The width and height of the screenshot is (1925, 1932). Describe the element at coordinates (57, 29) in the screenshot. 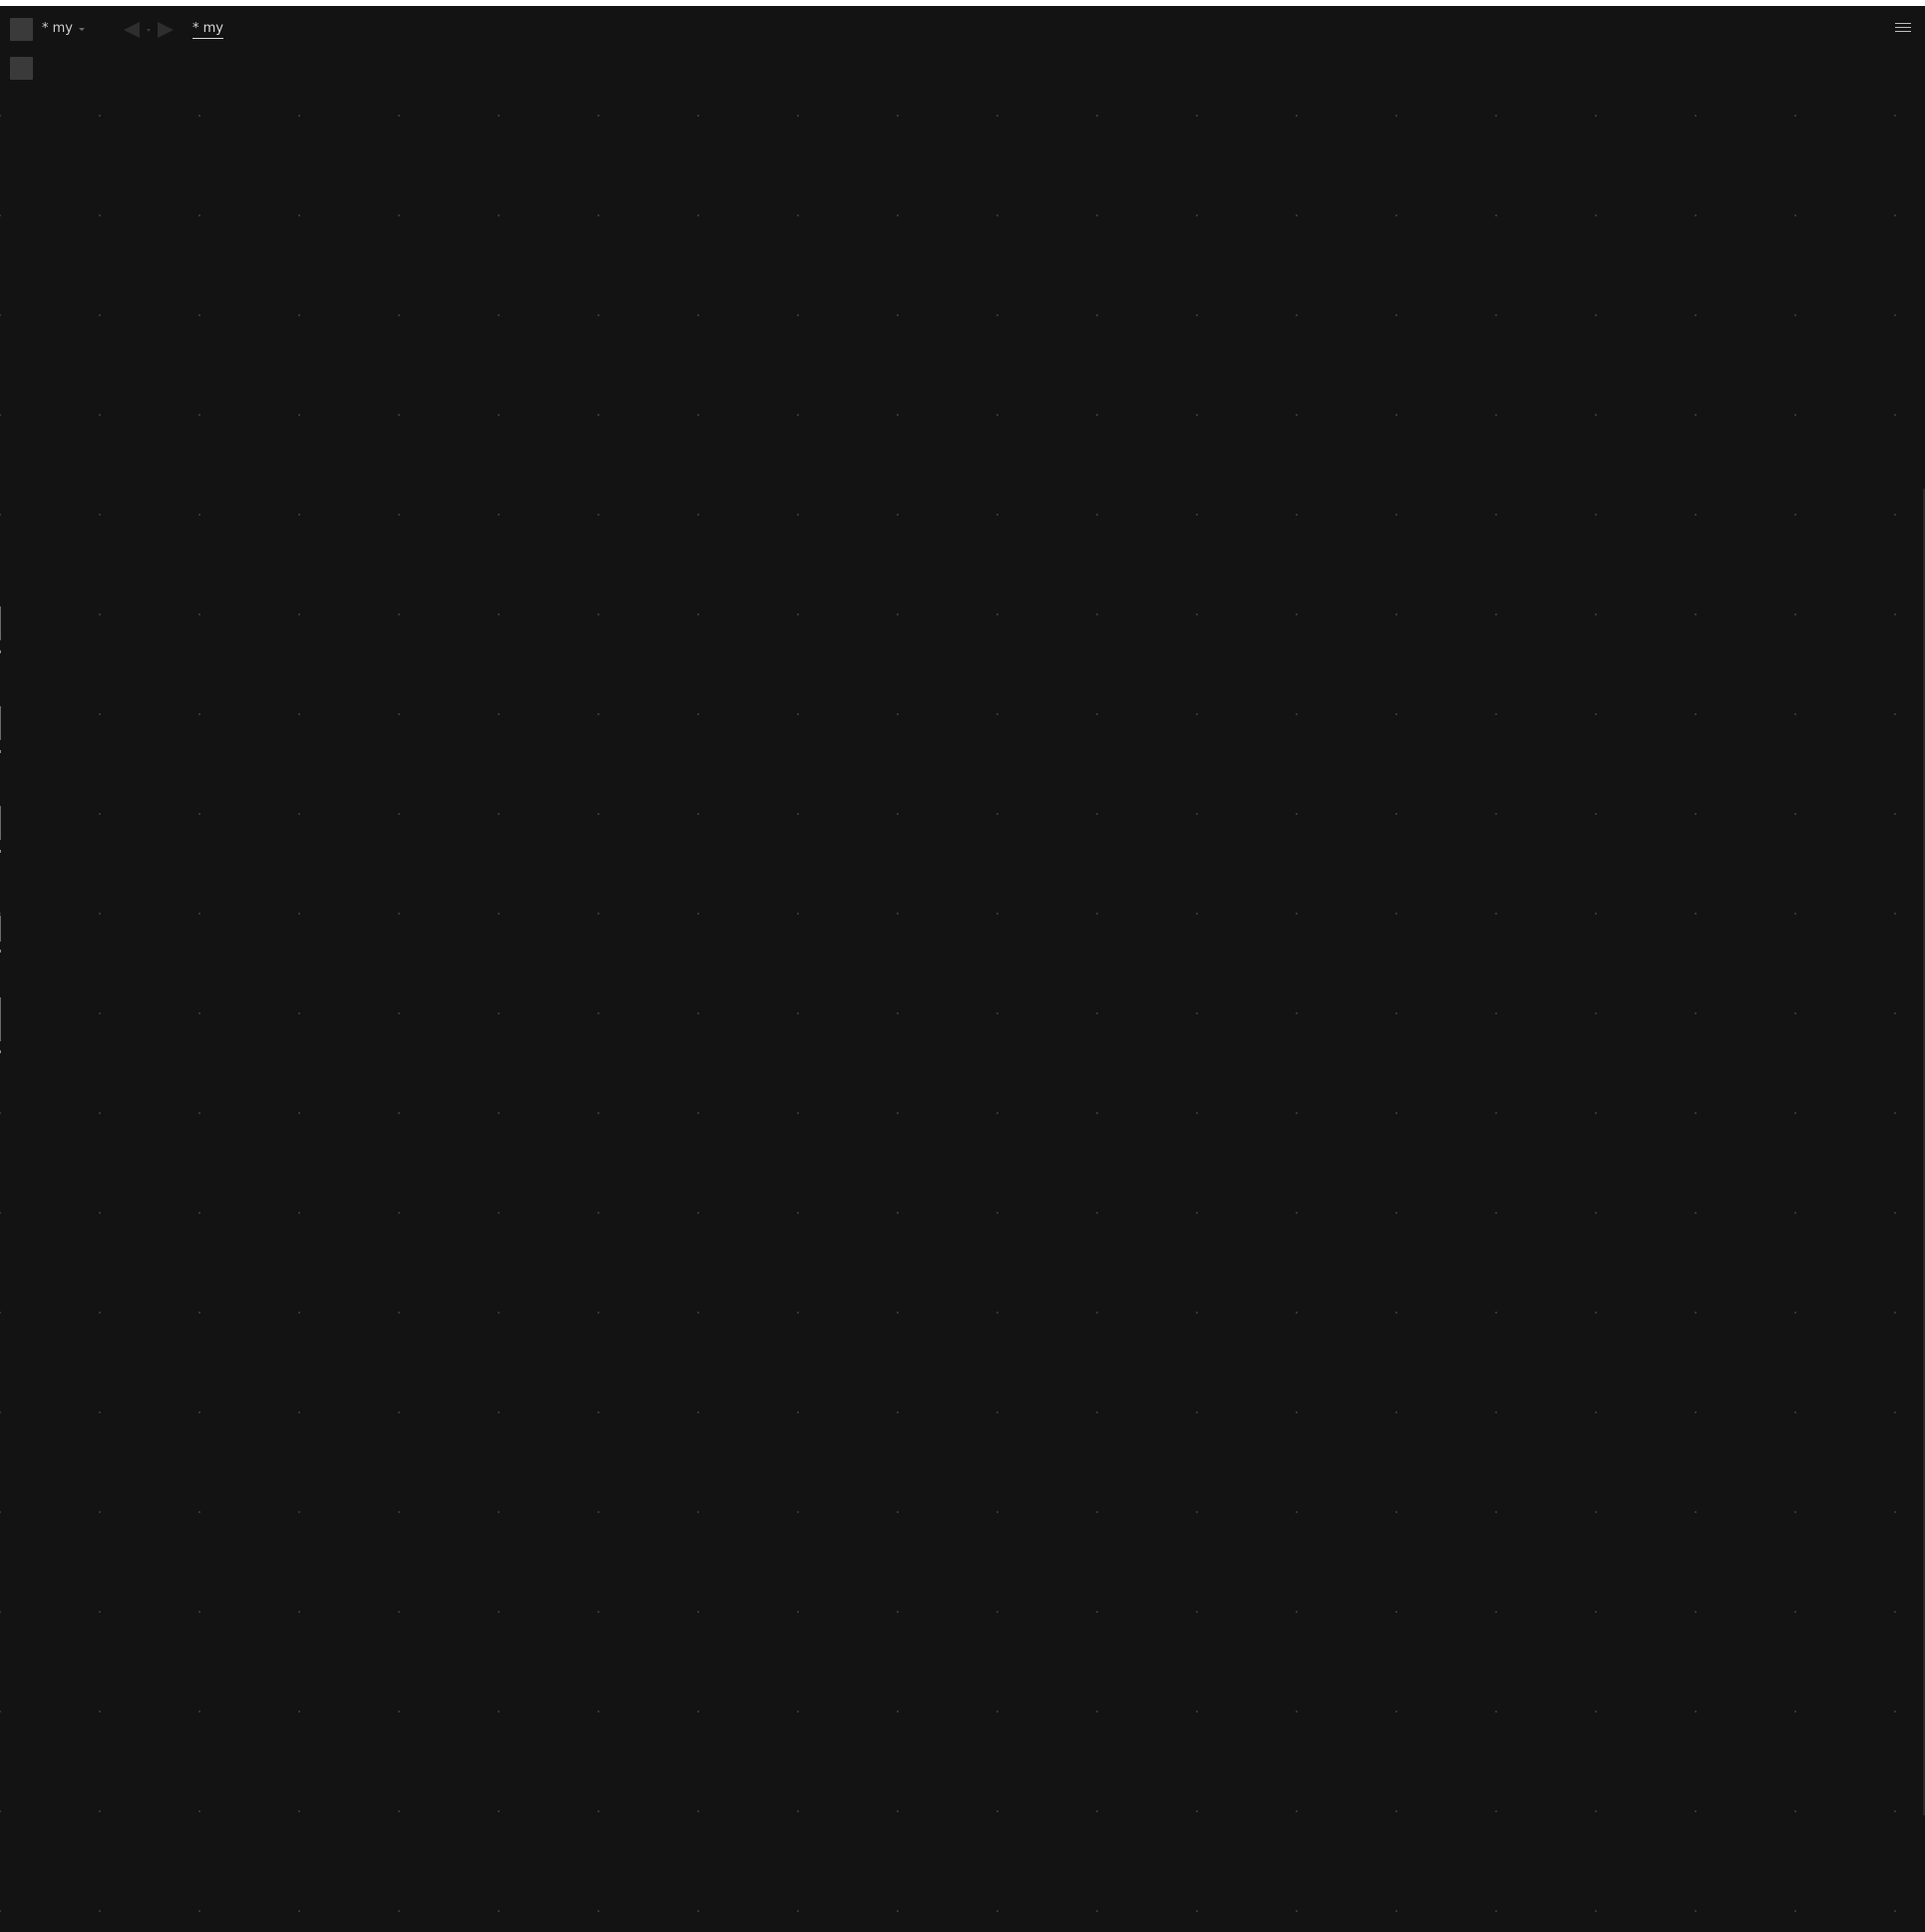

I see `document-switcher-label: * my` at that location.